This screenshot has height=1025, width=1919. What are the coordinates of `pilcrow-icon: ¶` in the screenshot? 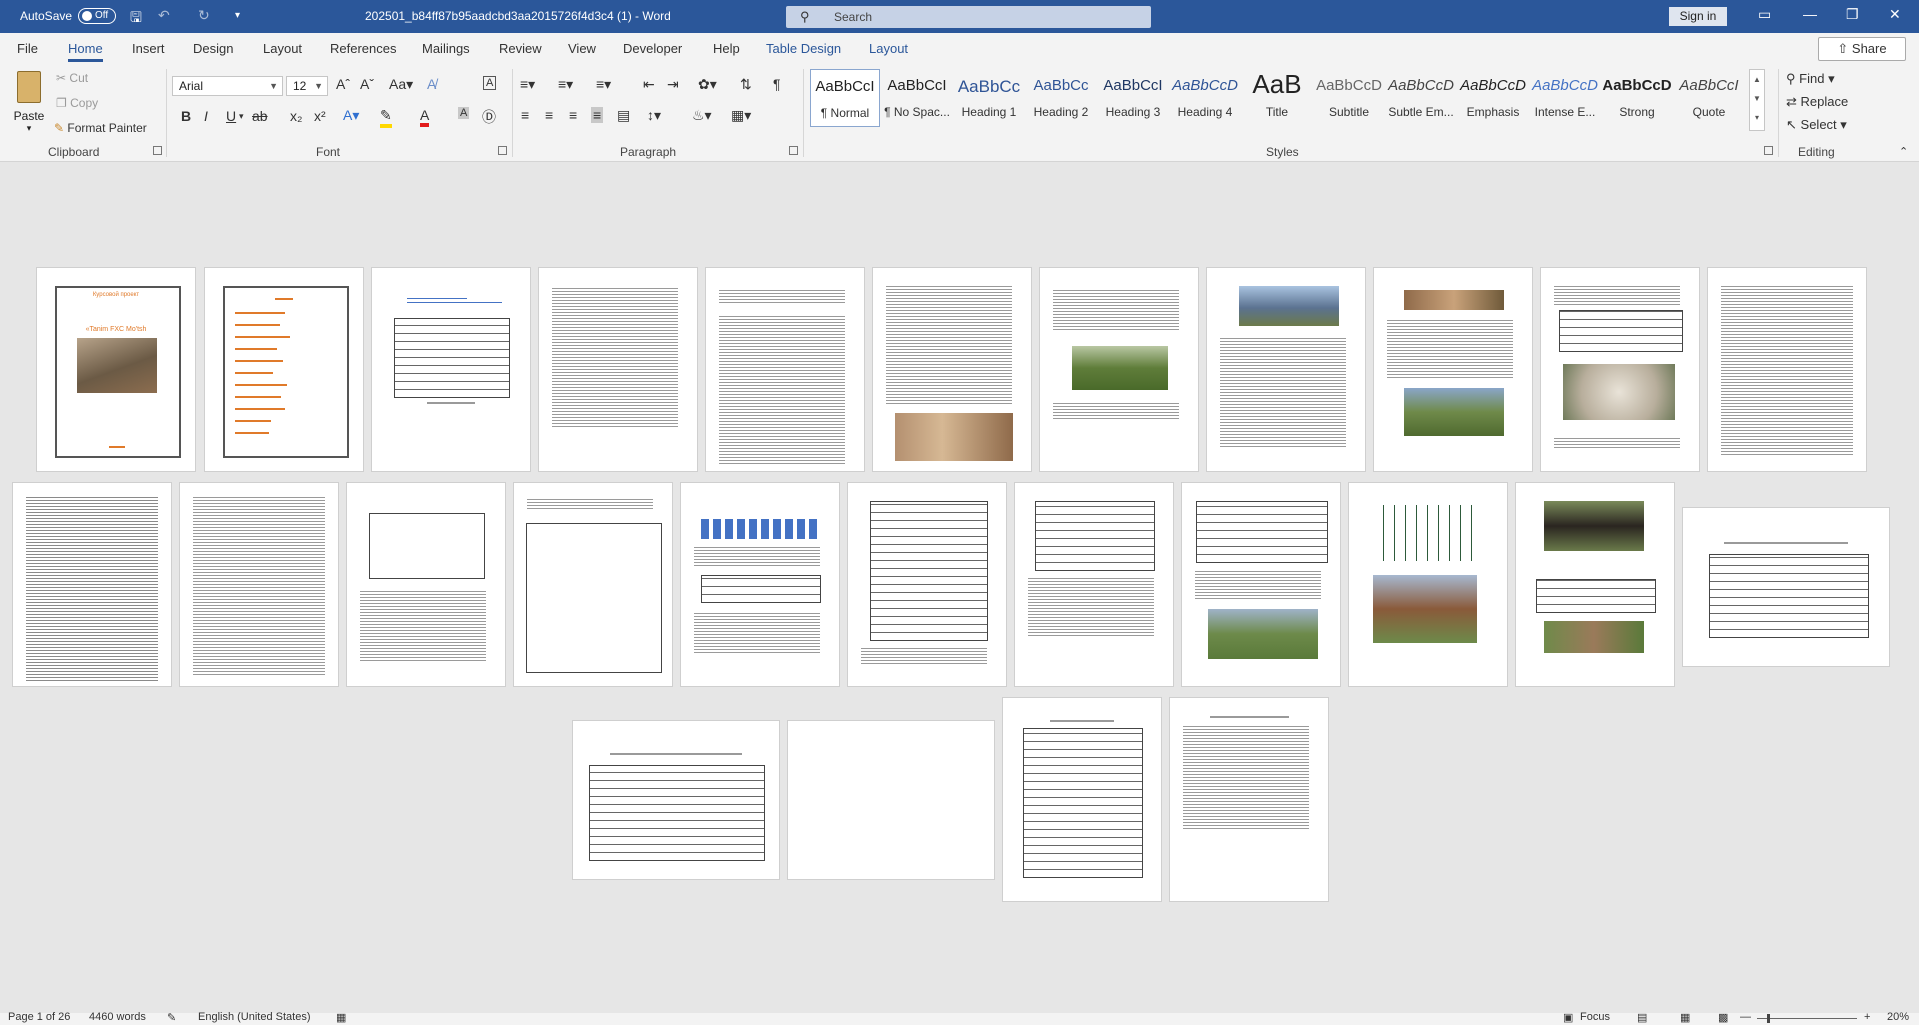 It's located at (777, 84).